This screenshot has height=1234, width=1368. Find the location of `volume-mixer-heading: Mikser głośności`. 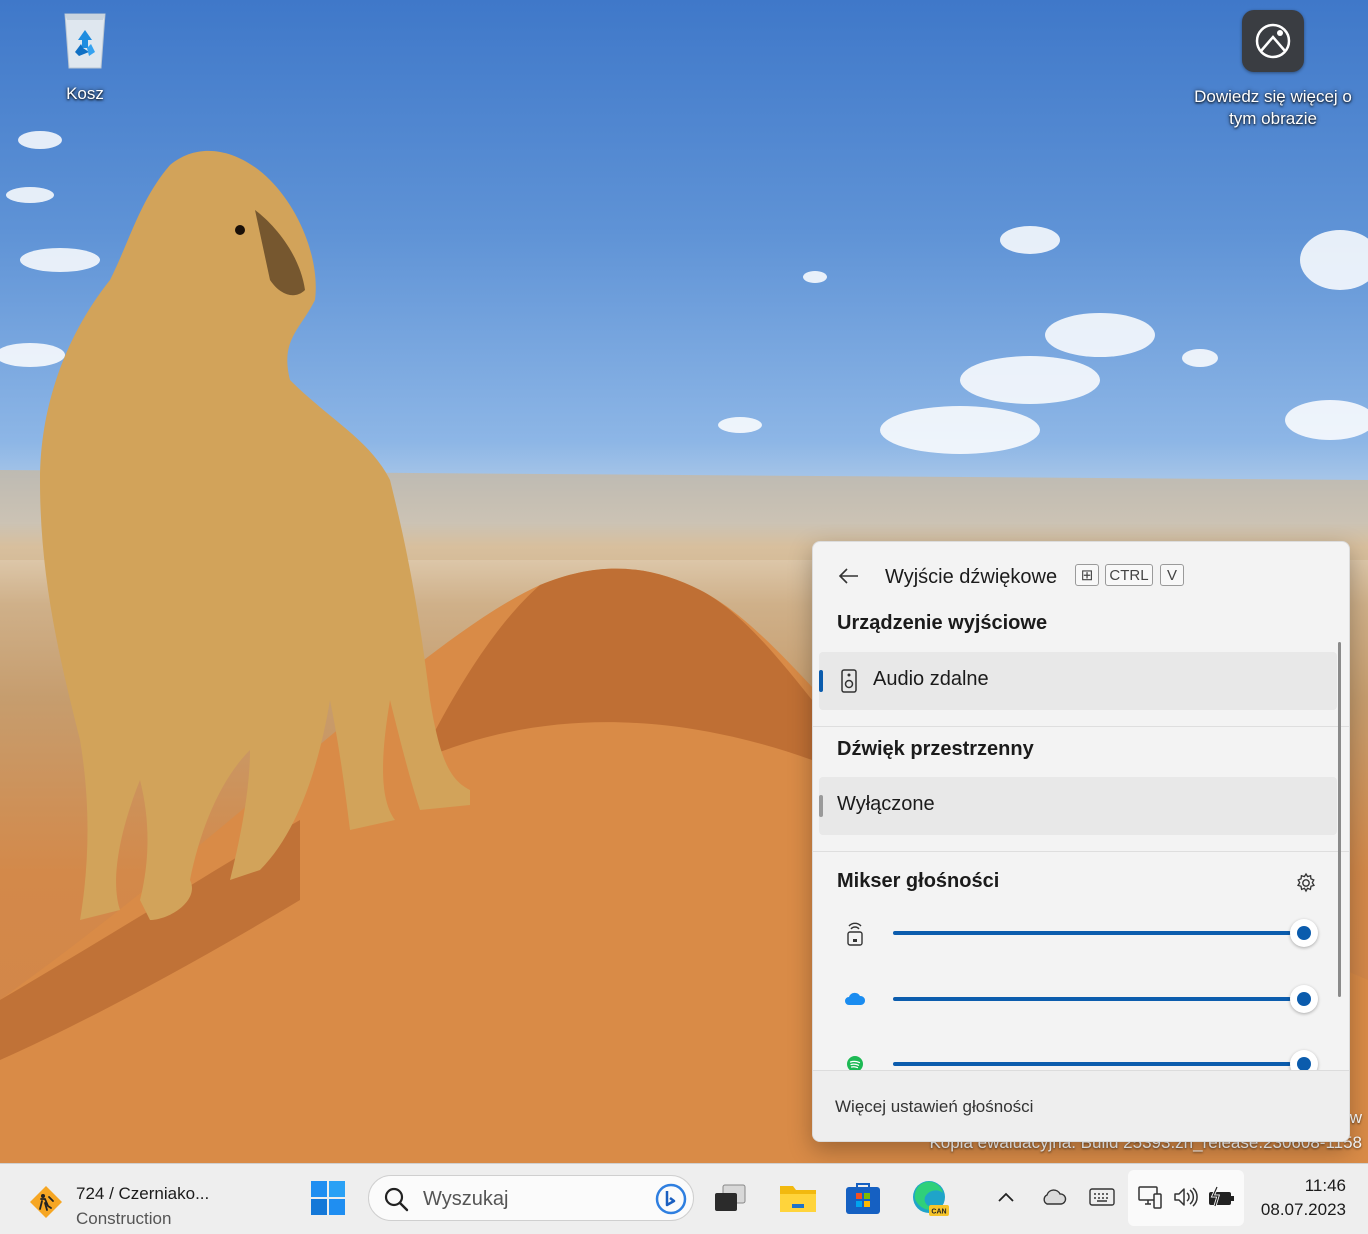

volume-mixer-heading: Mikser głośności is located at coordinates (918, 881).